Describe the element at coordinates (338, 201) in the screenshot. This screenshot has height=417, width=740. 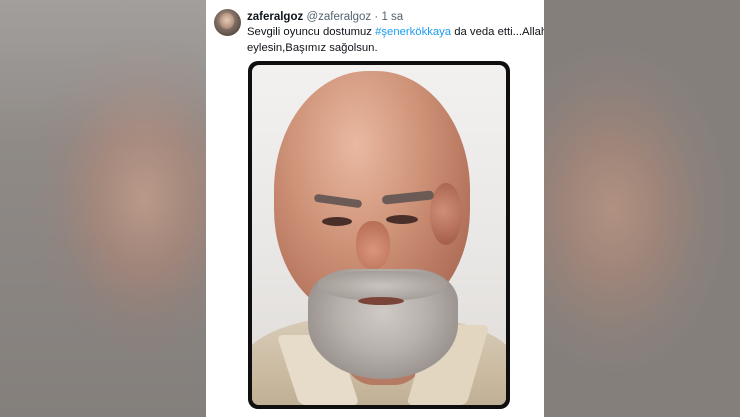
I see `eyebrow-left` at that location.